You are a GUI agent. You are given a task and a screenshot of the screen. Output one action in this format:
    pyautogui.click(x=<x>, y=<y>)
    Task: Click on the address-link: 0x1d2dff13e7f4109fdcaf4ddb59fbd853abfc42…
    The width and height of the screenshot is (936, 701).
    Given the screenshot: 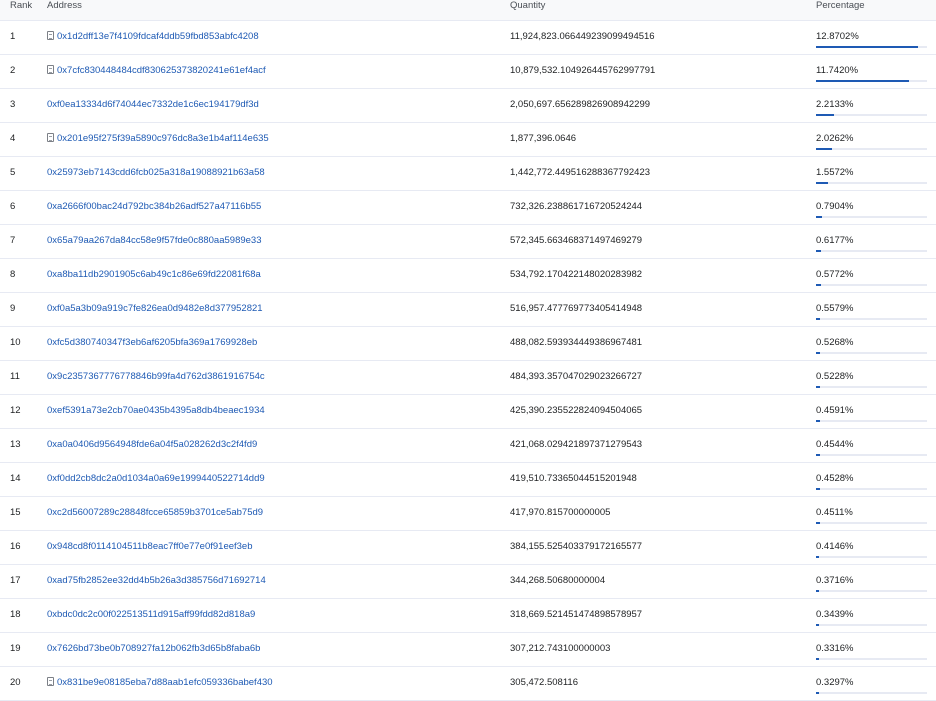 What is the action you would take?
    pyautogui.click(x=153, y=37)
    